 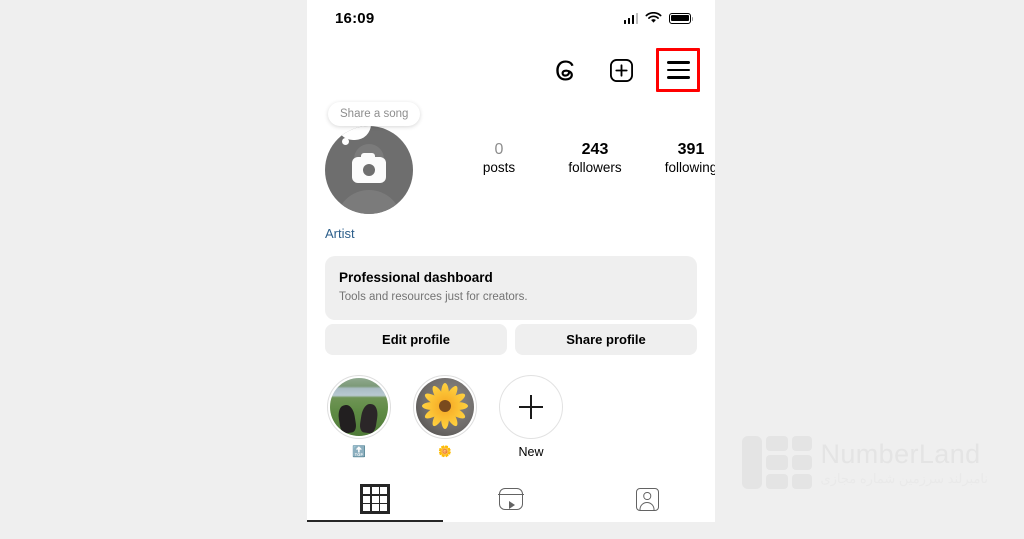 I want to click on camera-icon, so click(x=369, y=168).